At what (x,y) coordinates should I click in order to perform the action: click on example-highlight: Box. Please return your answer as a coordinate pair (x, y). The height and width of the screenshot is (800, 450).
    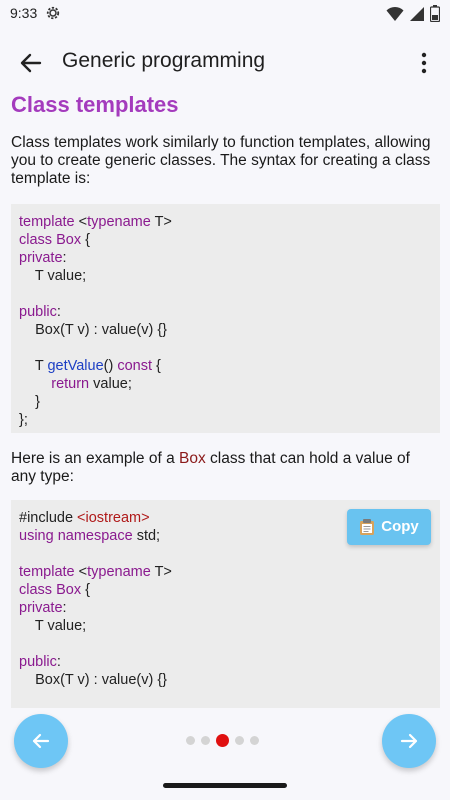
    Looking at the image, I should click on (192, 458).